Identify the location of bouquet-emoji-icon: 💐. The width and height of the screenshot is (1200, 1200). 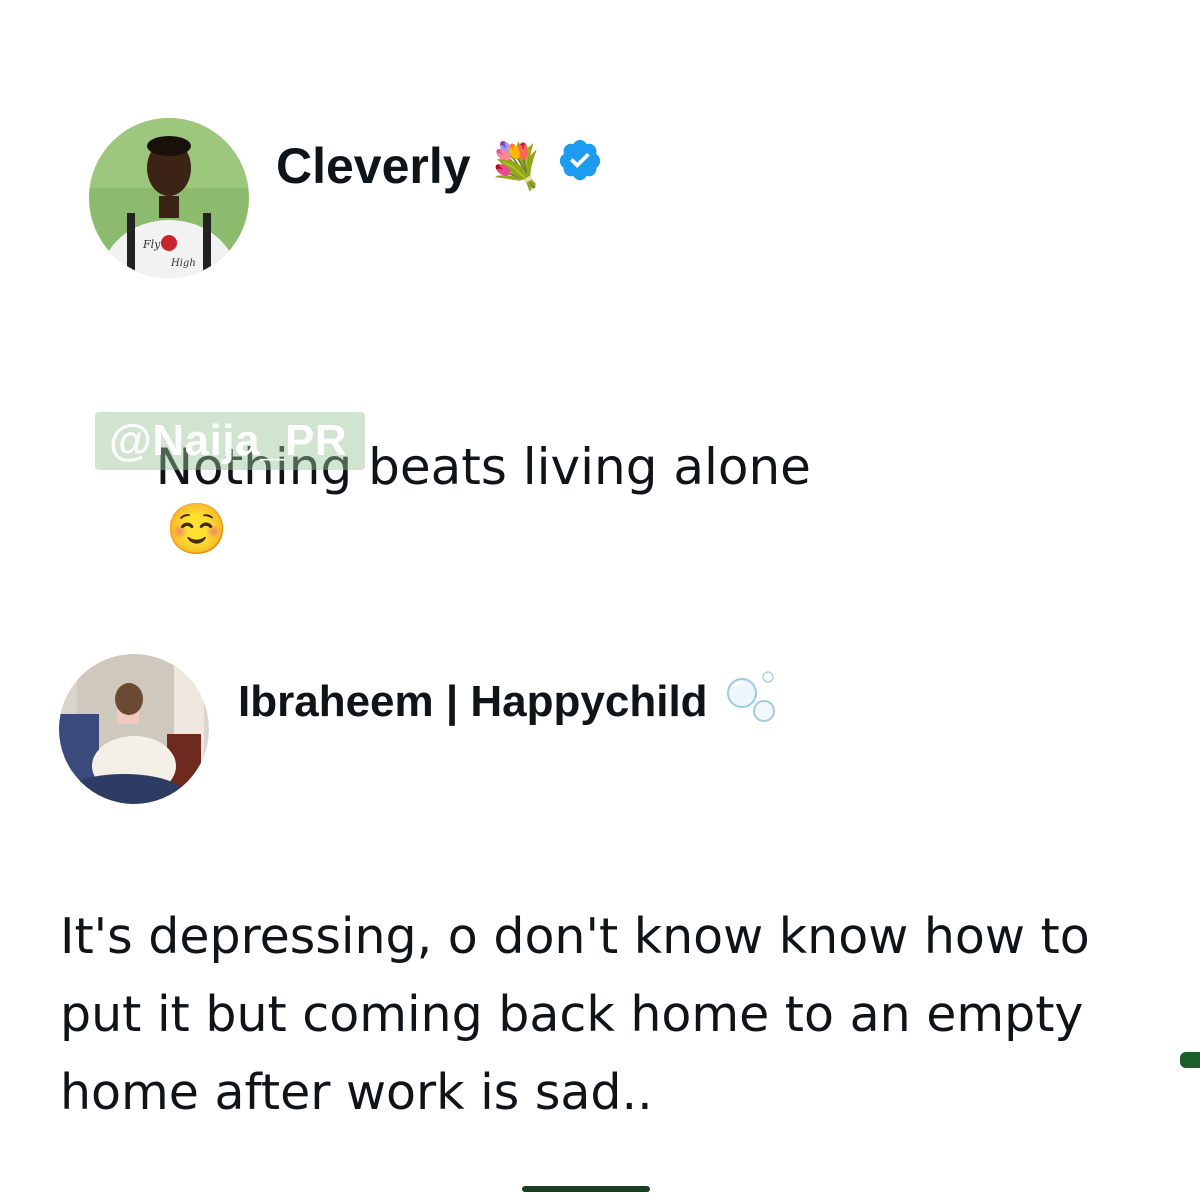
(516, 166).